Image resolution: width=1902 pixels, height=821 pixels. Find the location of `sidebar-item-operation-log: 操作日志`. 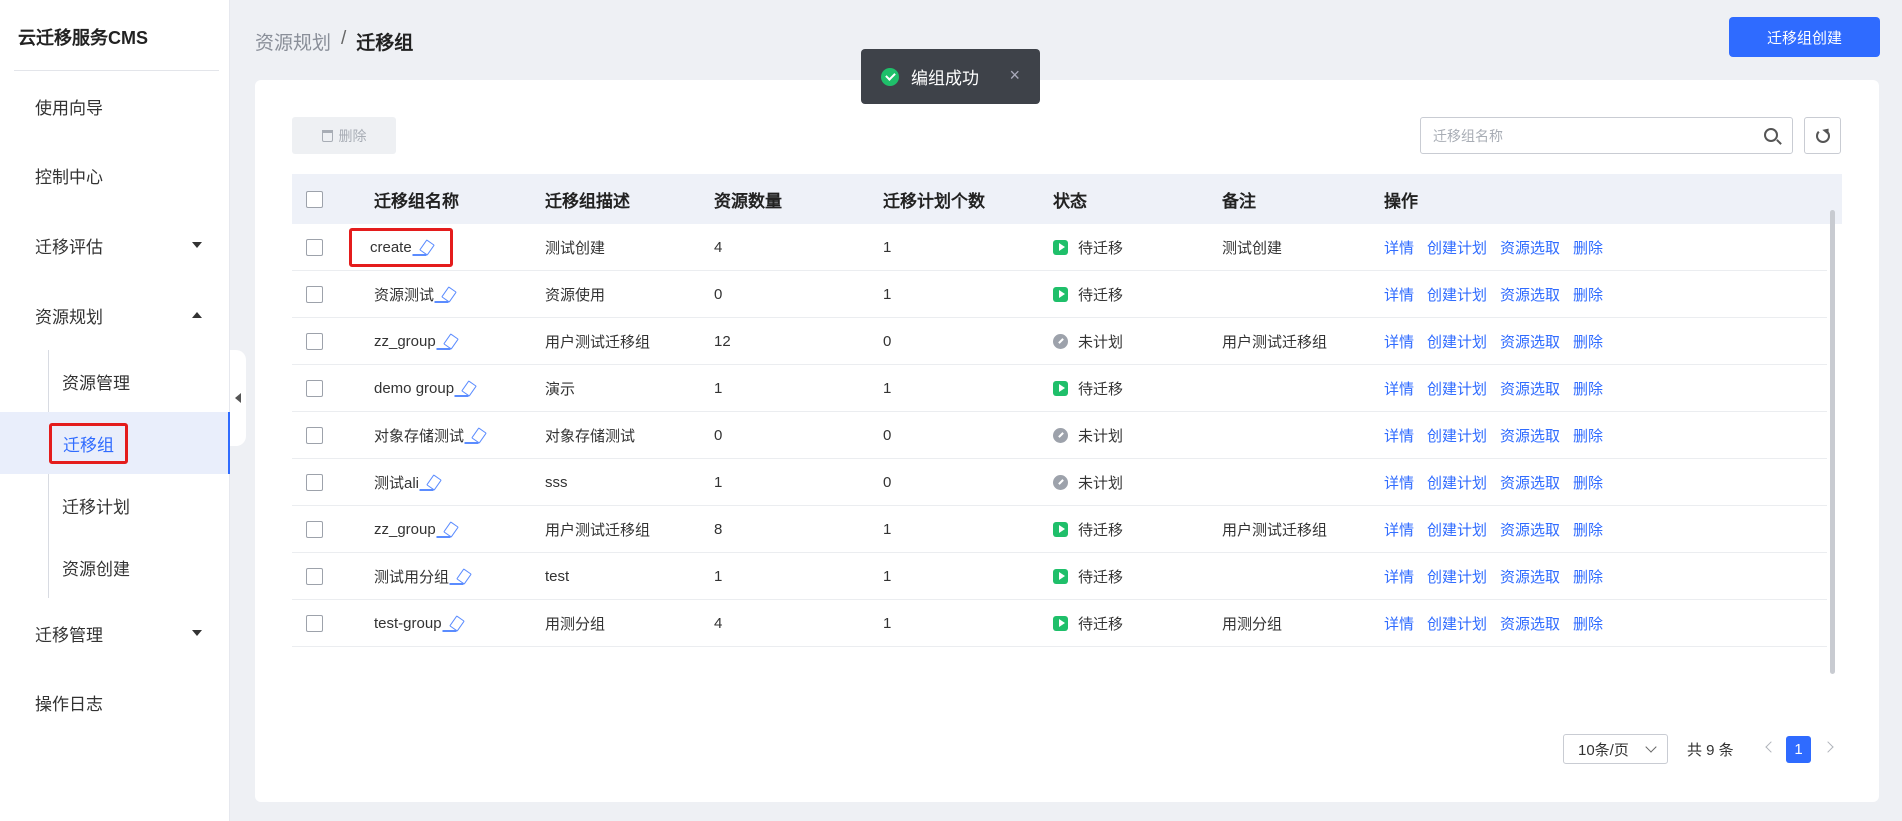

sidebar-item-operation-log: 操作日志 is located at coordinates (115, 702).